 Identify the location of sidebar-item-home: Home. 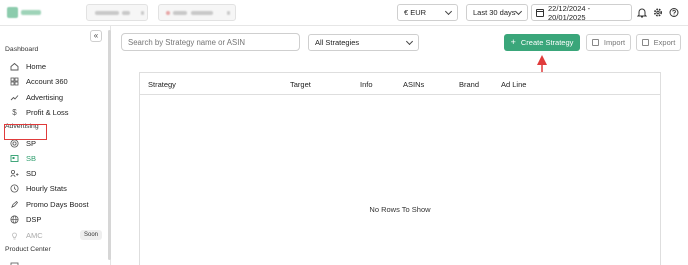
(57, 66).